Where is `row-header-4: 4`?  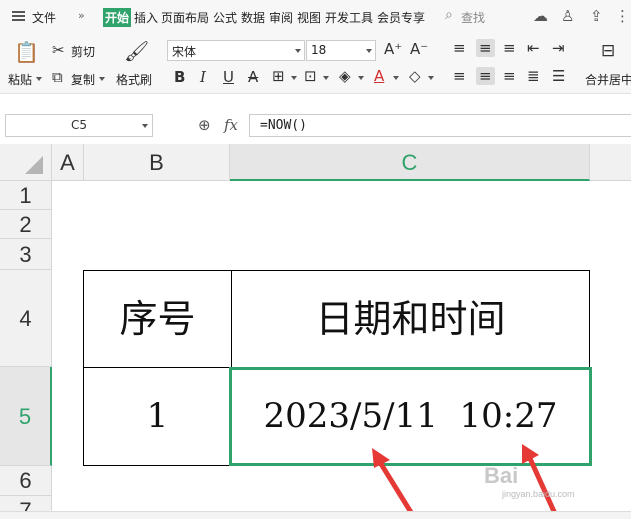
row-header-4: 4 is located at coordinates (26, 318).